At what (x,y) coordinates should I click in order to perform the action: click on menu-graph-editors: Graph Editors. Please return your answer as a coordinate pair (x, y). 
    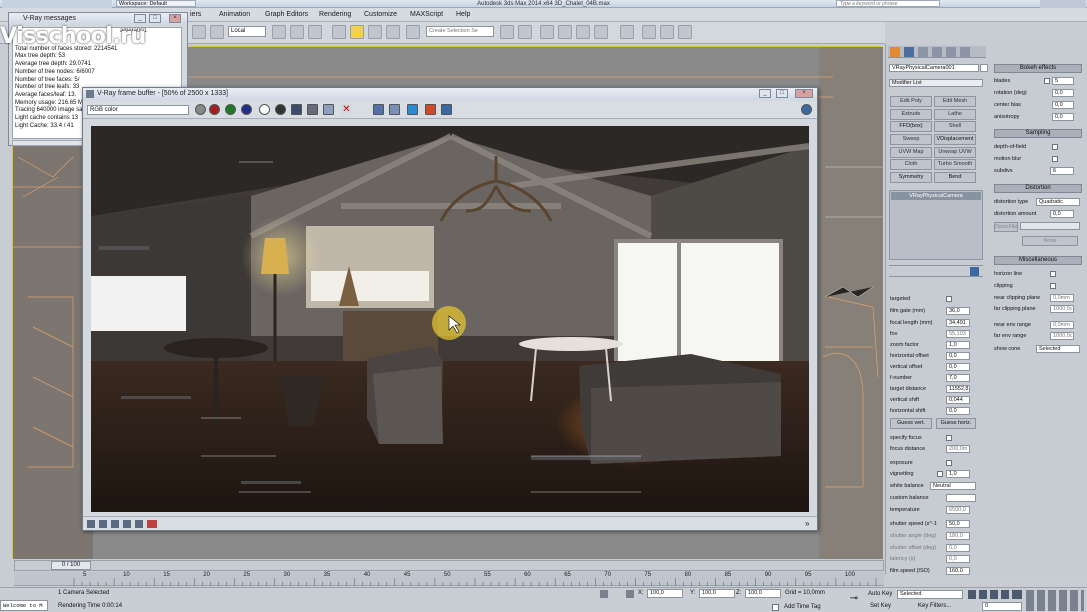
    Looking at the image, I should click on (286, 14).